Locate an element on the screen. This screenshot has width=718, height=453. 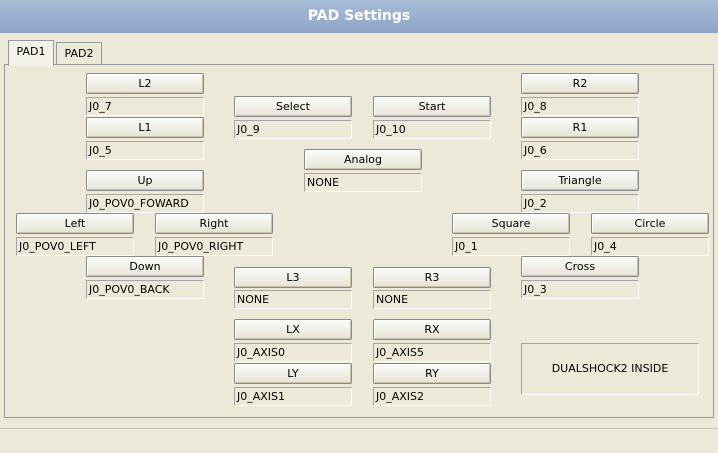
lx-button: LX is located at coordinates (293, 329).